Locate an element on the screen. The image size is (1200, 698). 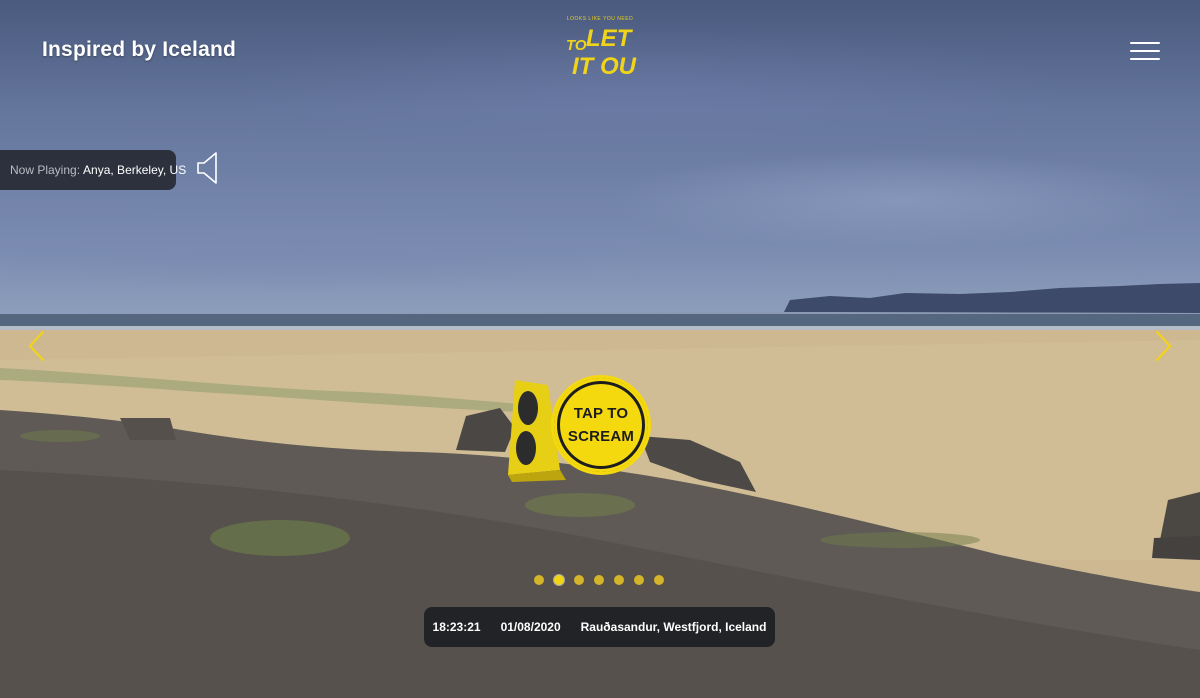
svg-text: LOOKS LIKE YOU NEED is located at coordinates (600, 19).